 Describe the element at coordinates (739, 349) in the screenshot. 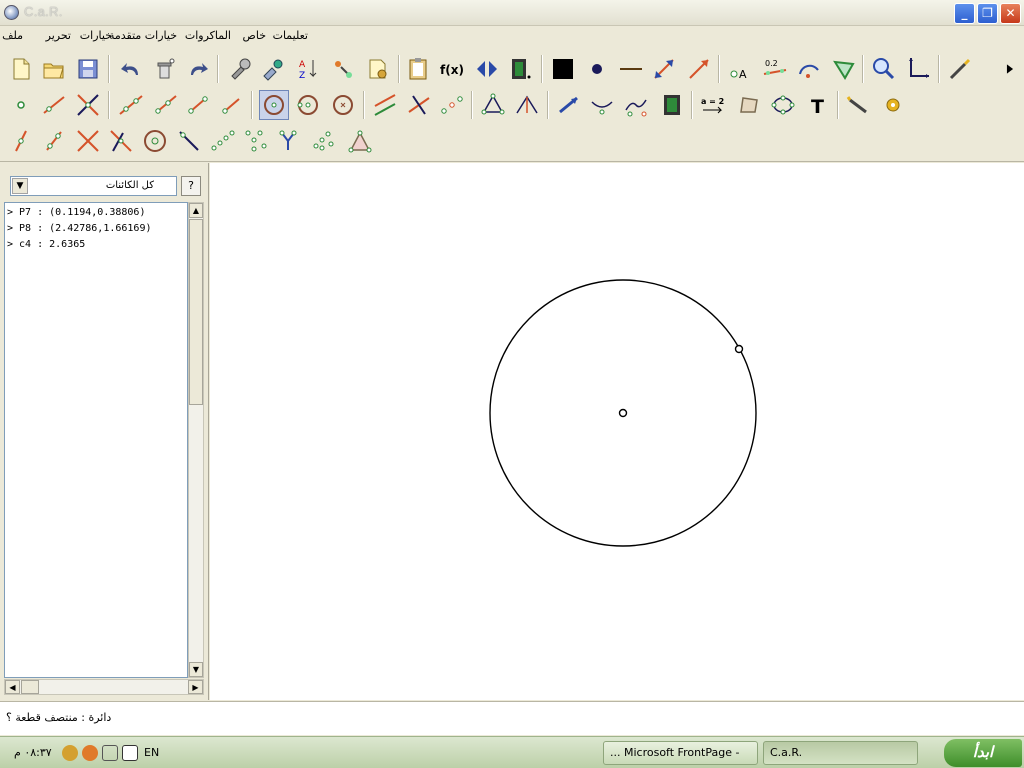

I see `point-p8` at that location.